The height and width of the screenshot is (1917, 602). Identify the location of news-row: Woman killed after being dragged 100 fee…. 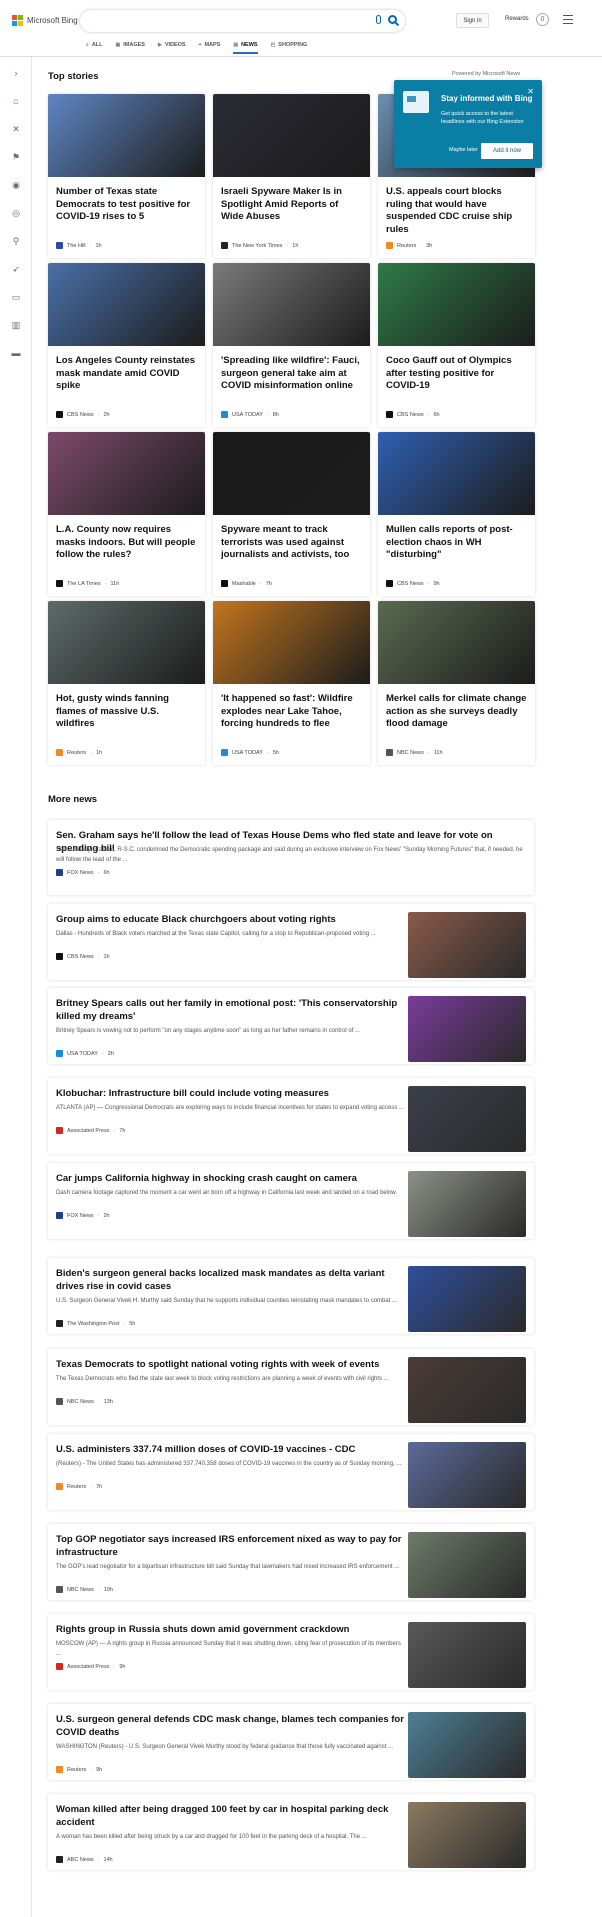
(291, 1832).